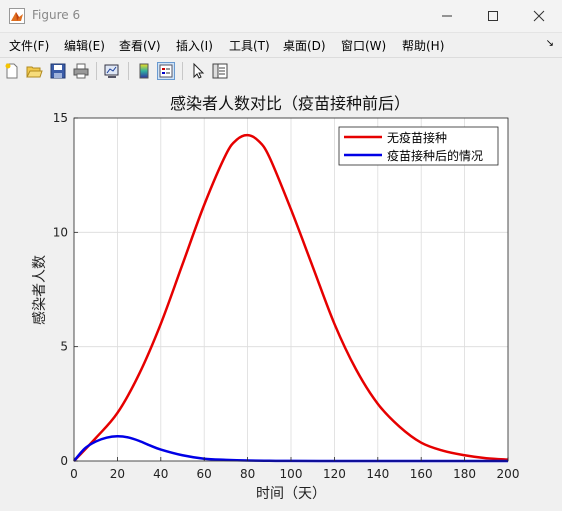 The width and height of the screenshot is (562, 511). What do you see at coordinates (281, 16) in the screenshot?
I see `window-titlebar: Figure 6` at bounding box center [281, 16].